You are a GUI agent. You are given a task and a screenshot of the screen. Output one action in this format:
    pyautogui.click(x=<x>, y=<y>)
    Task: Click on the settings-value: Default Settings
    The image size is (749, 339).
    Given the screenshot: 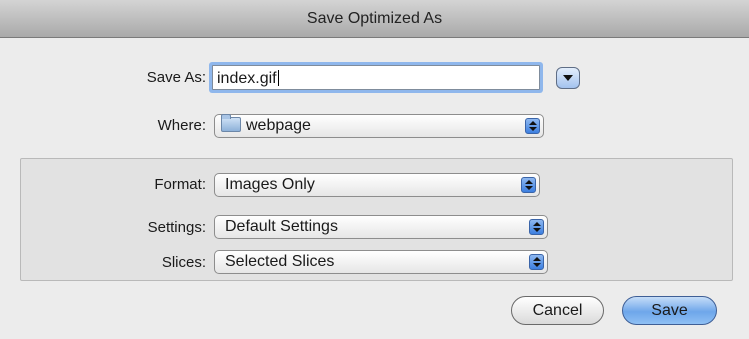 What is the action you would take?
    pyautogui.click(x=281, y=226)
    